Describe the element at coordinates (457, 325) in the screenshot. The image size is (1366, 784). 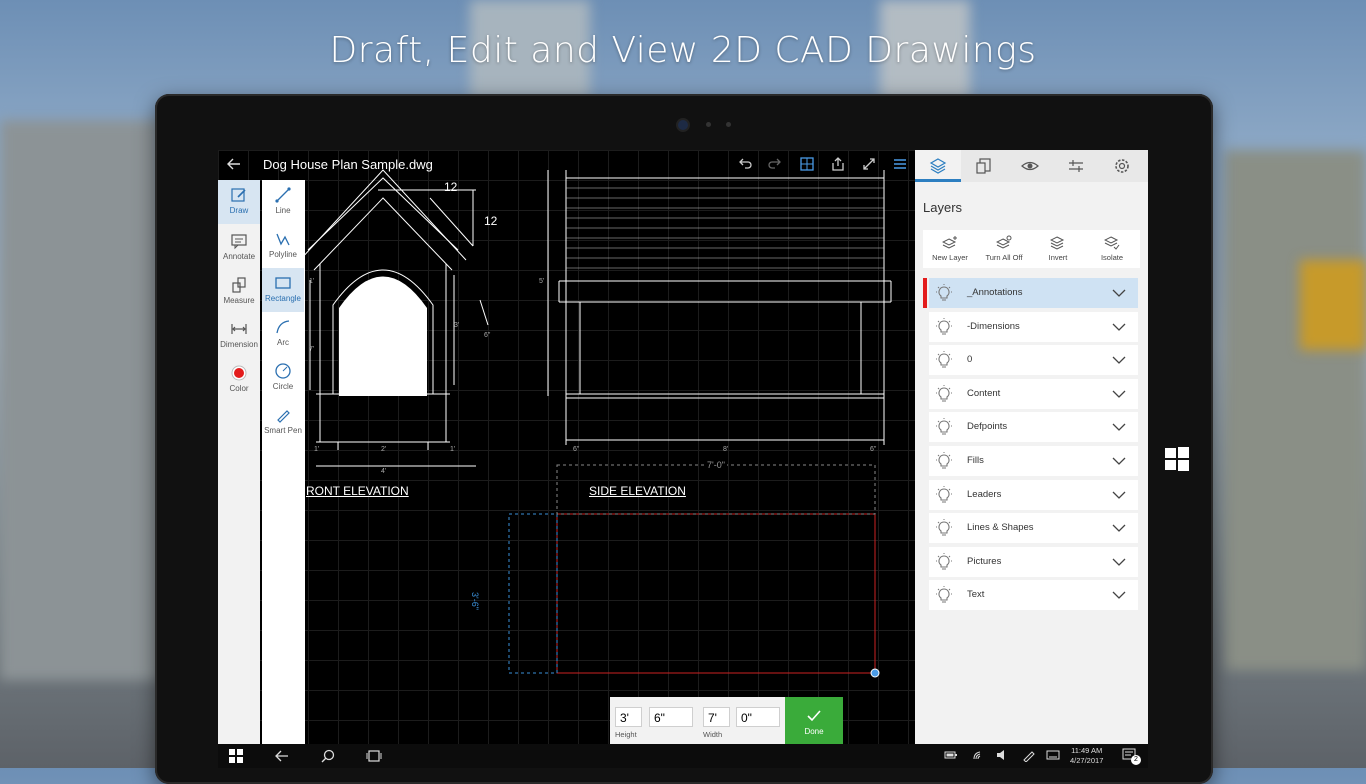
I see `front-small-dim-1: 3'` at that location.